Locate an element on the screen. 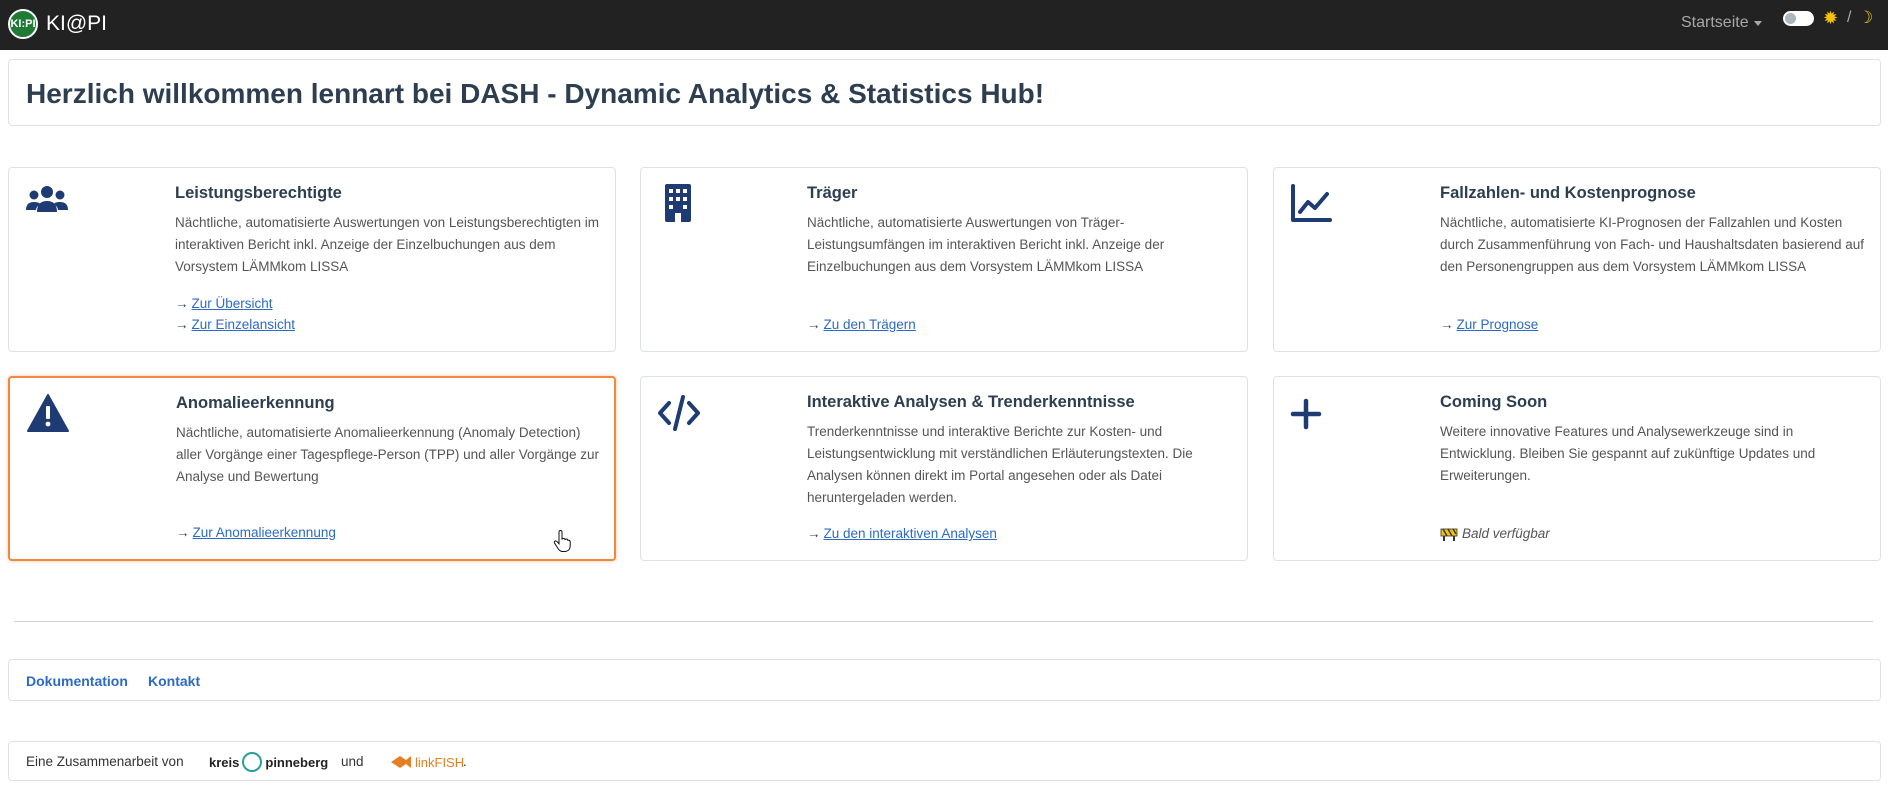  footer-nav: Dokumentation Kontakt is located at coordinates (944, 680).